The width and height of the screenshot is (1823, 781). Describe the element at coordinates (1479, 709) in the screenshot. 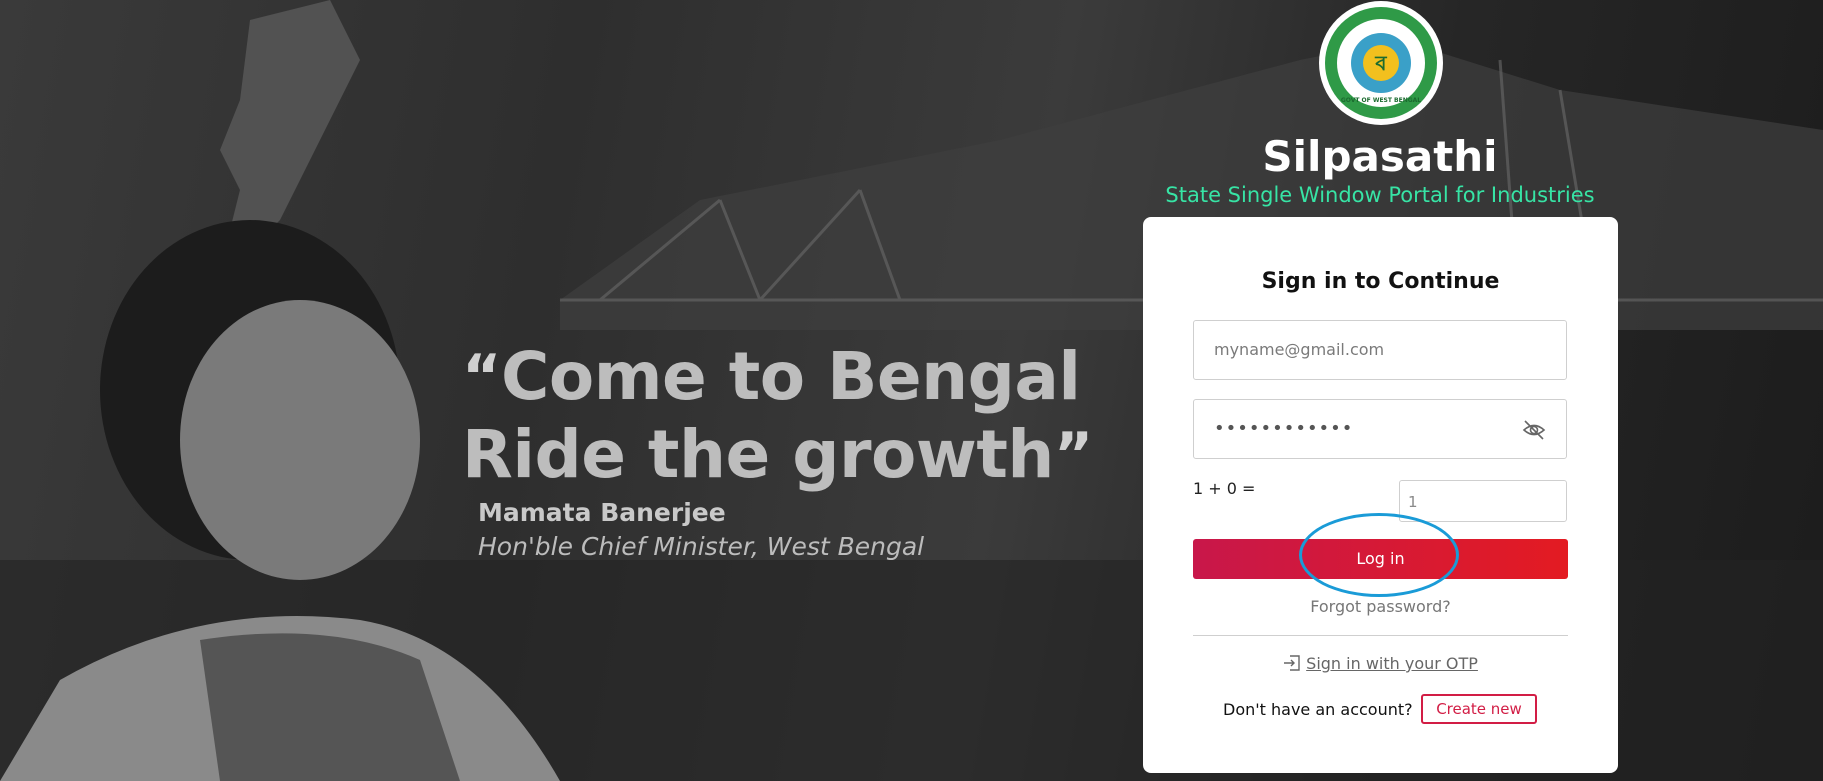

I see `create-account-button: Create new` at that location.